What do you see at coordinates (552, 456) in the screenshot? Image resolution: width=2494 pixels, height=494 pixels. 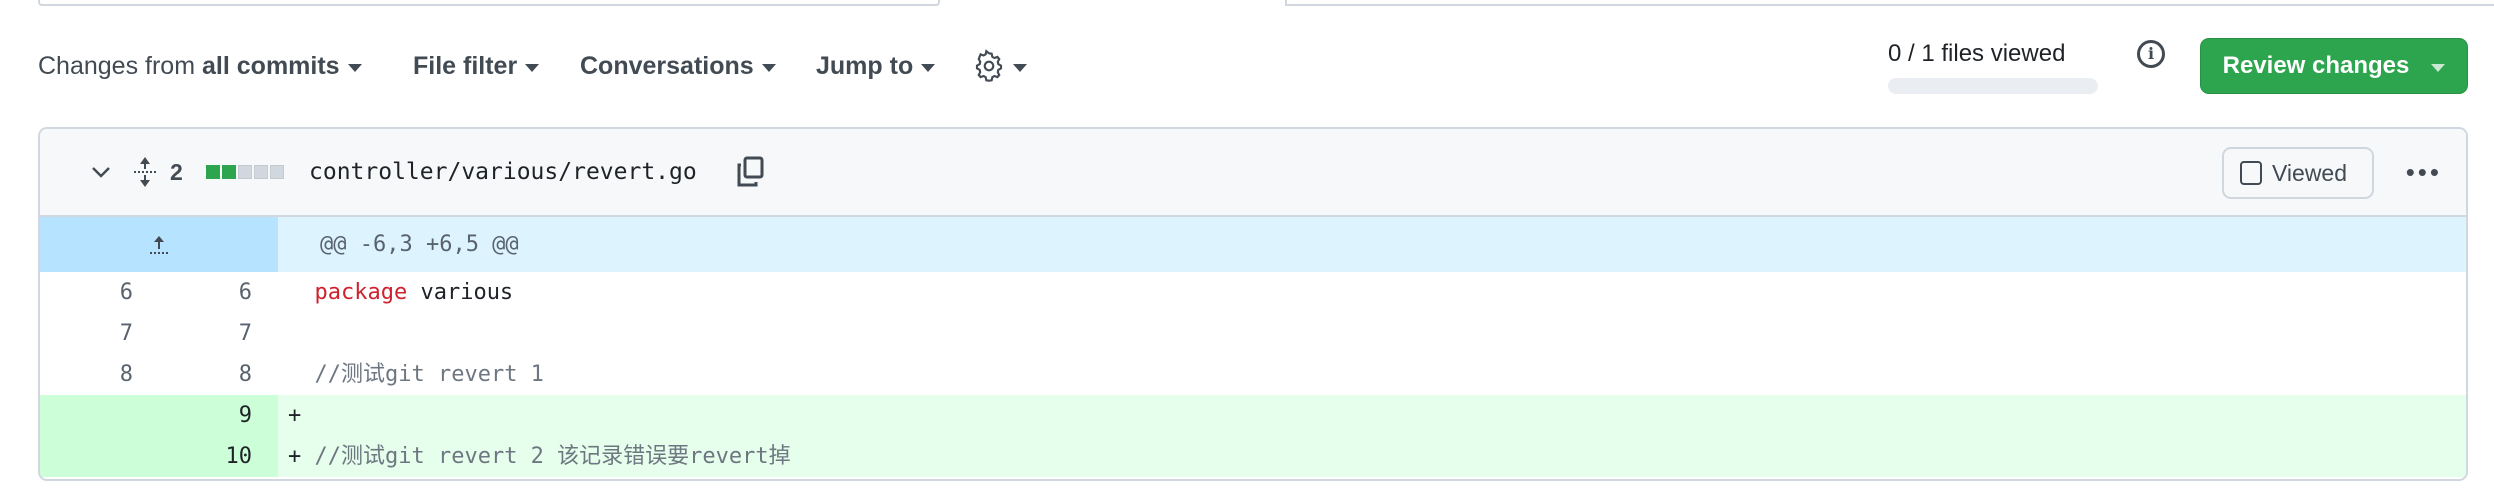 I see `code-text: //测试git revert 2 该记录错误要revert掉` at bounding box center [552, 456].